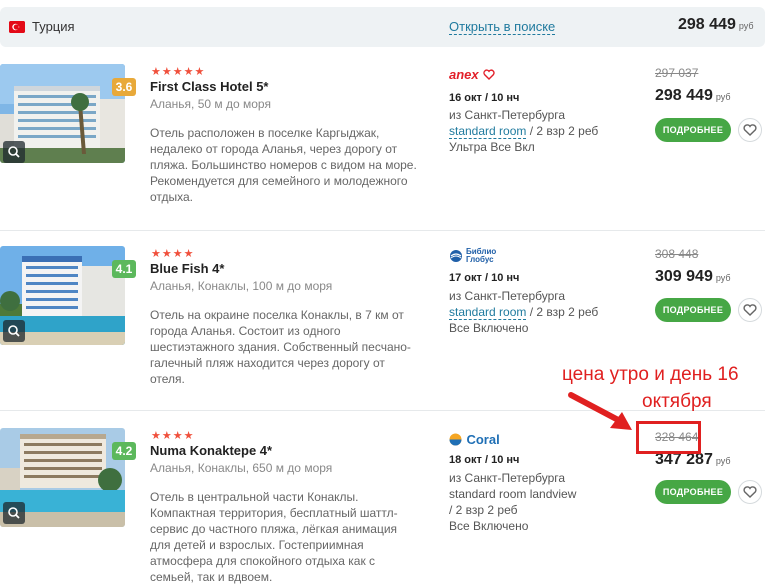  What do you see at coordinates (677, 254) in the screenshot?
I see `old-price: 308 448` at bounding box center [677, 254].